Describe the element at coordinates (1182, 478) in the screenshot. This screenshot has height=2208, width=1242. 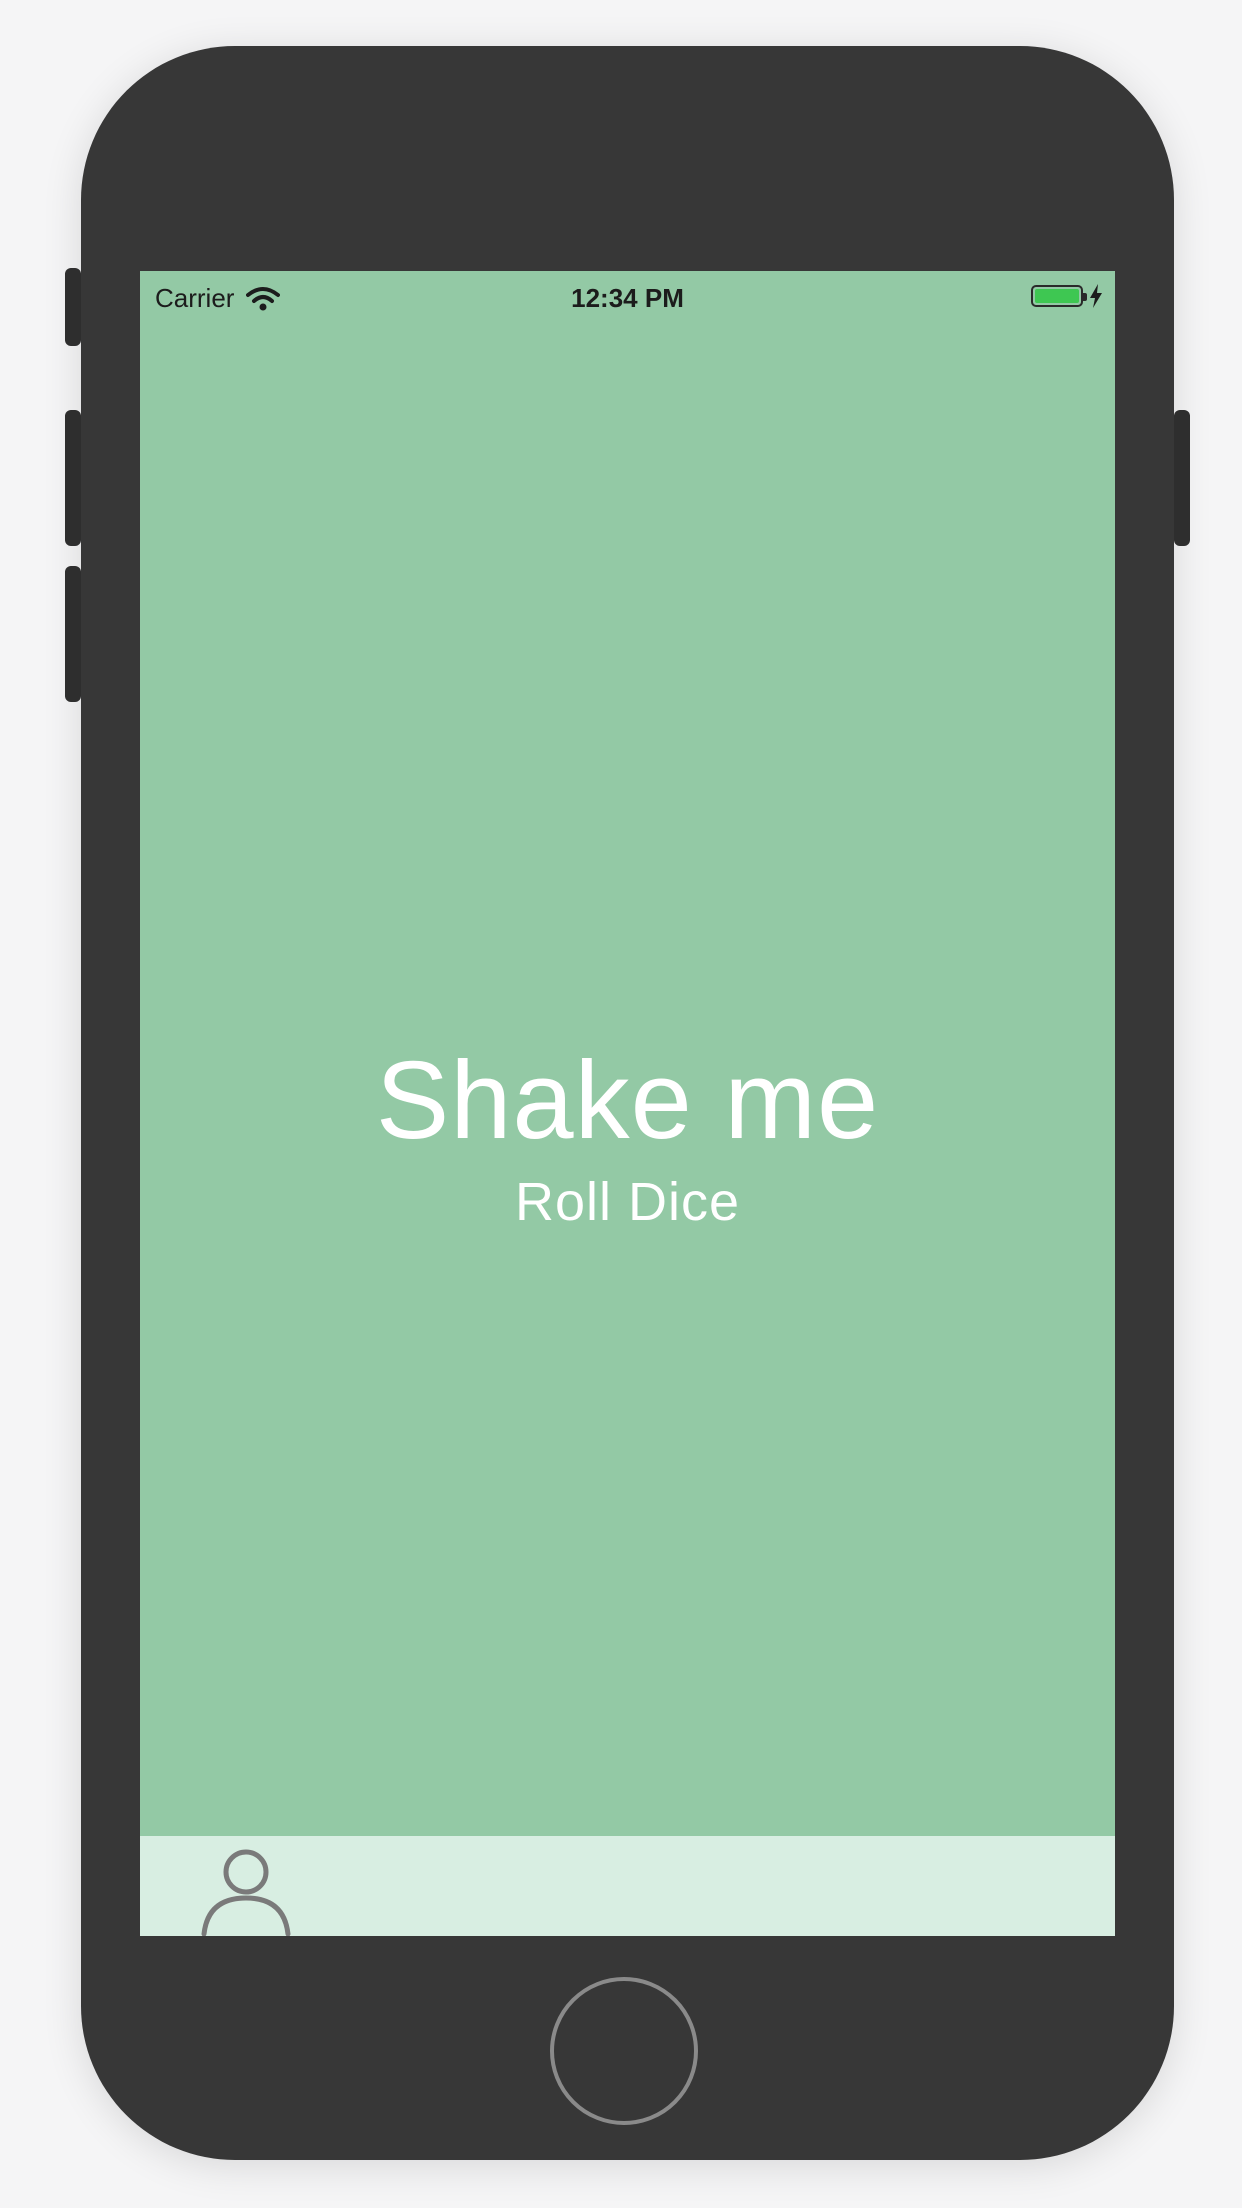
I see `power-button` at that location.